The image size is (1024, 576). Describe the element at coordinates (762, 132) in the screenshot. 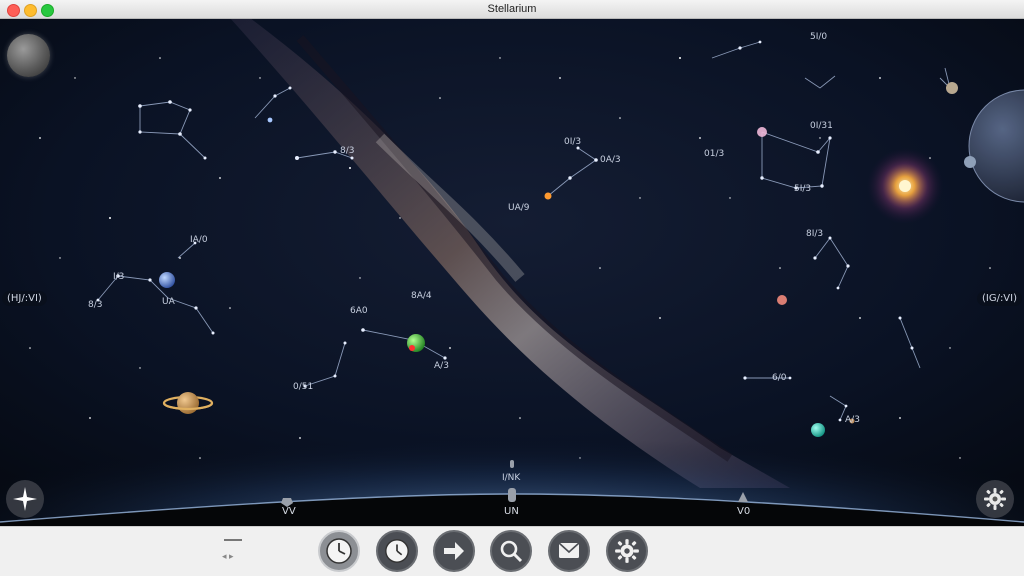

I see `bright-star-pink` at that location.